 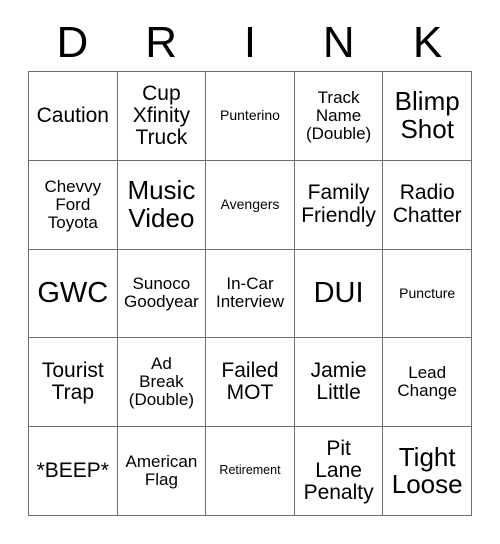 I want to click on bingo-cell-label: Lead Change, so click(x=427, y=382).